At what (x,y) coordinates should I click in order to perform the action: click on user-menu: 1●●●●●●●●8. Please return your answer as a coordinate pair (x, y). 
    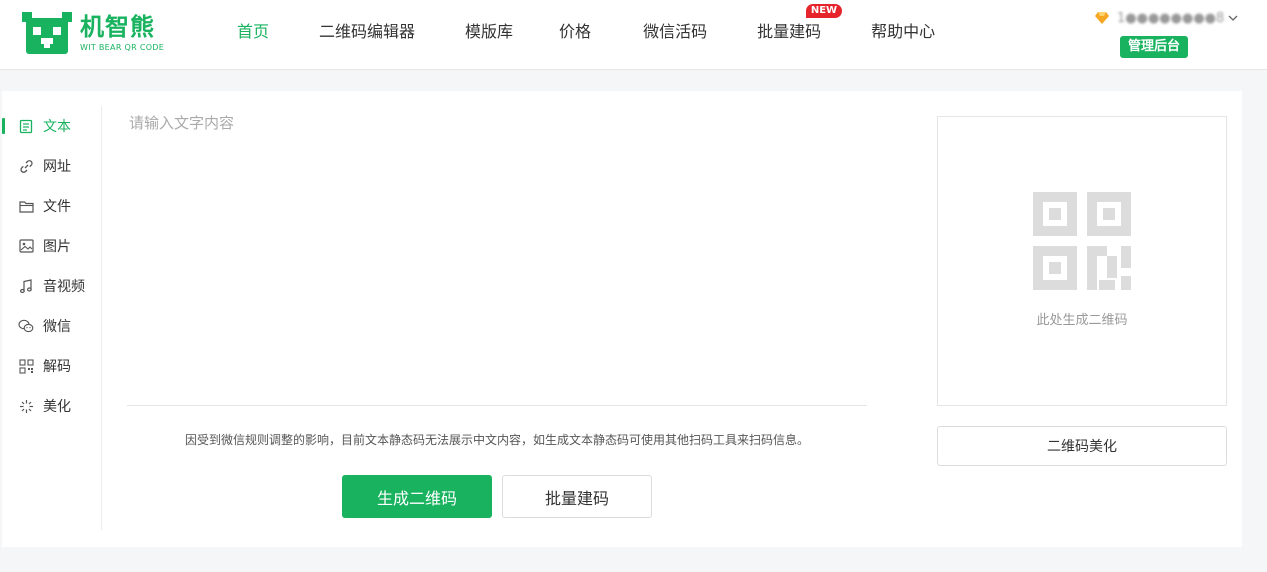
    Looking at the image, I should click on (1170, 18).